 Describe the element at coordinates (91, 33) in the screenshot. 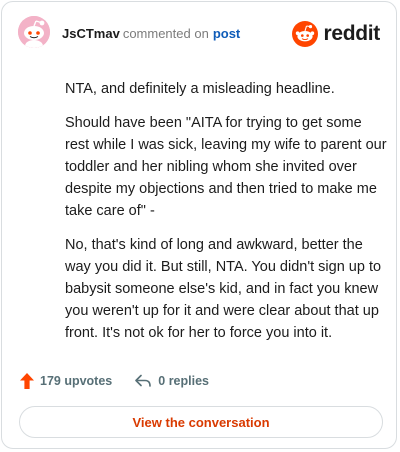

I see `username: JsCTmav` at that location.